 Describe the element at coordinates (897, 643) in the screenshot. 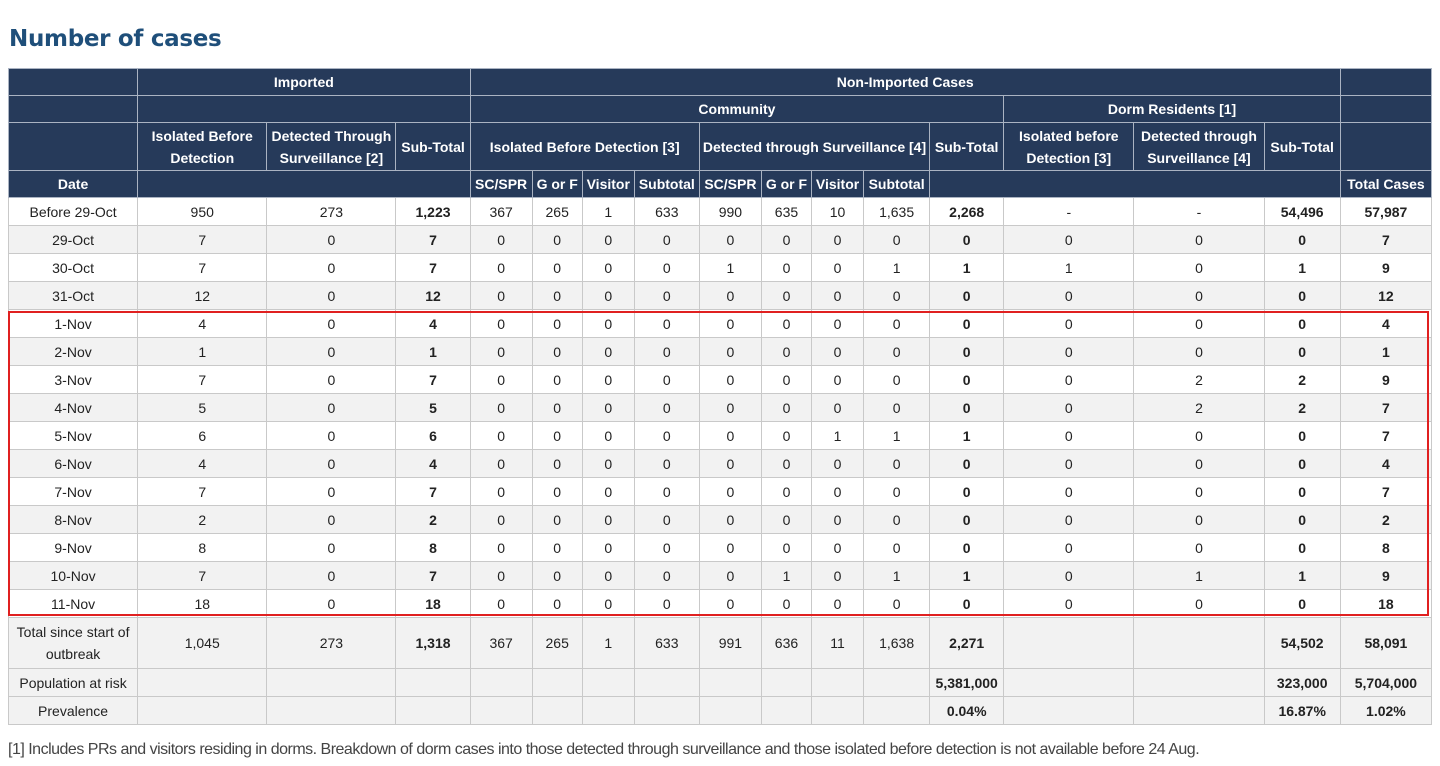

I see `table-cell: 1,638` at that location.